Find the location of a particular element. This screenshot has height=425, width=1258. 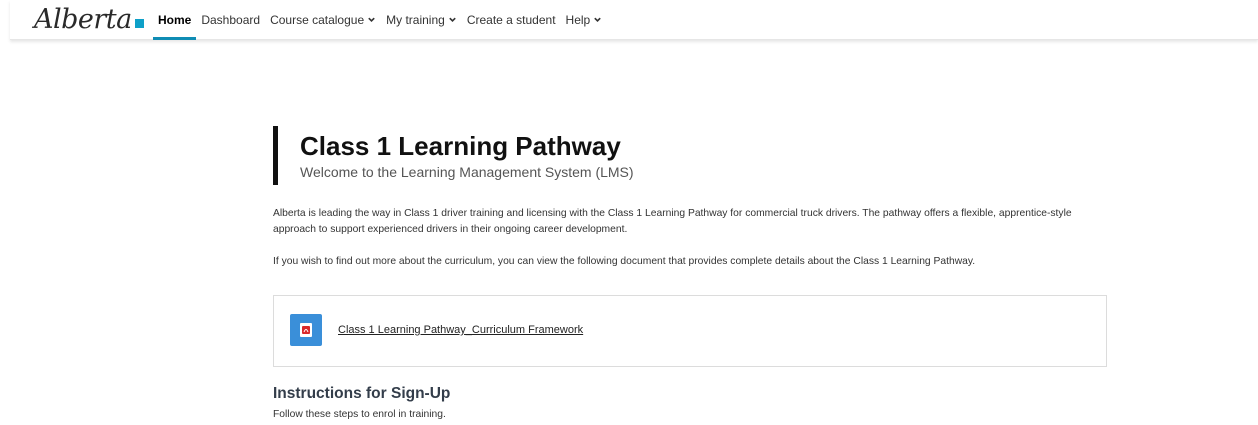

pdf-file-icon is located at coordinates (306, 330).